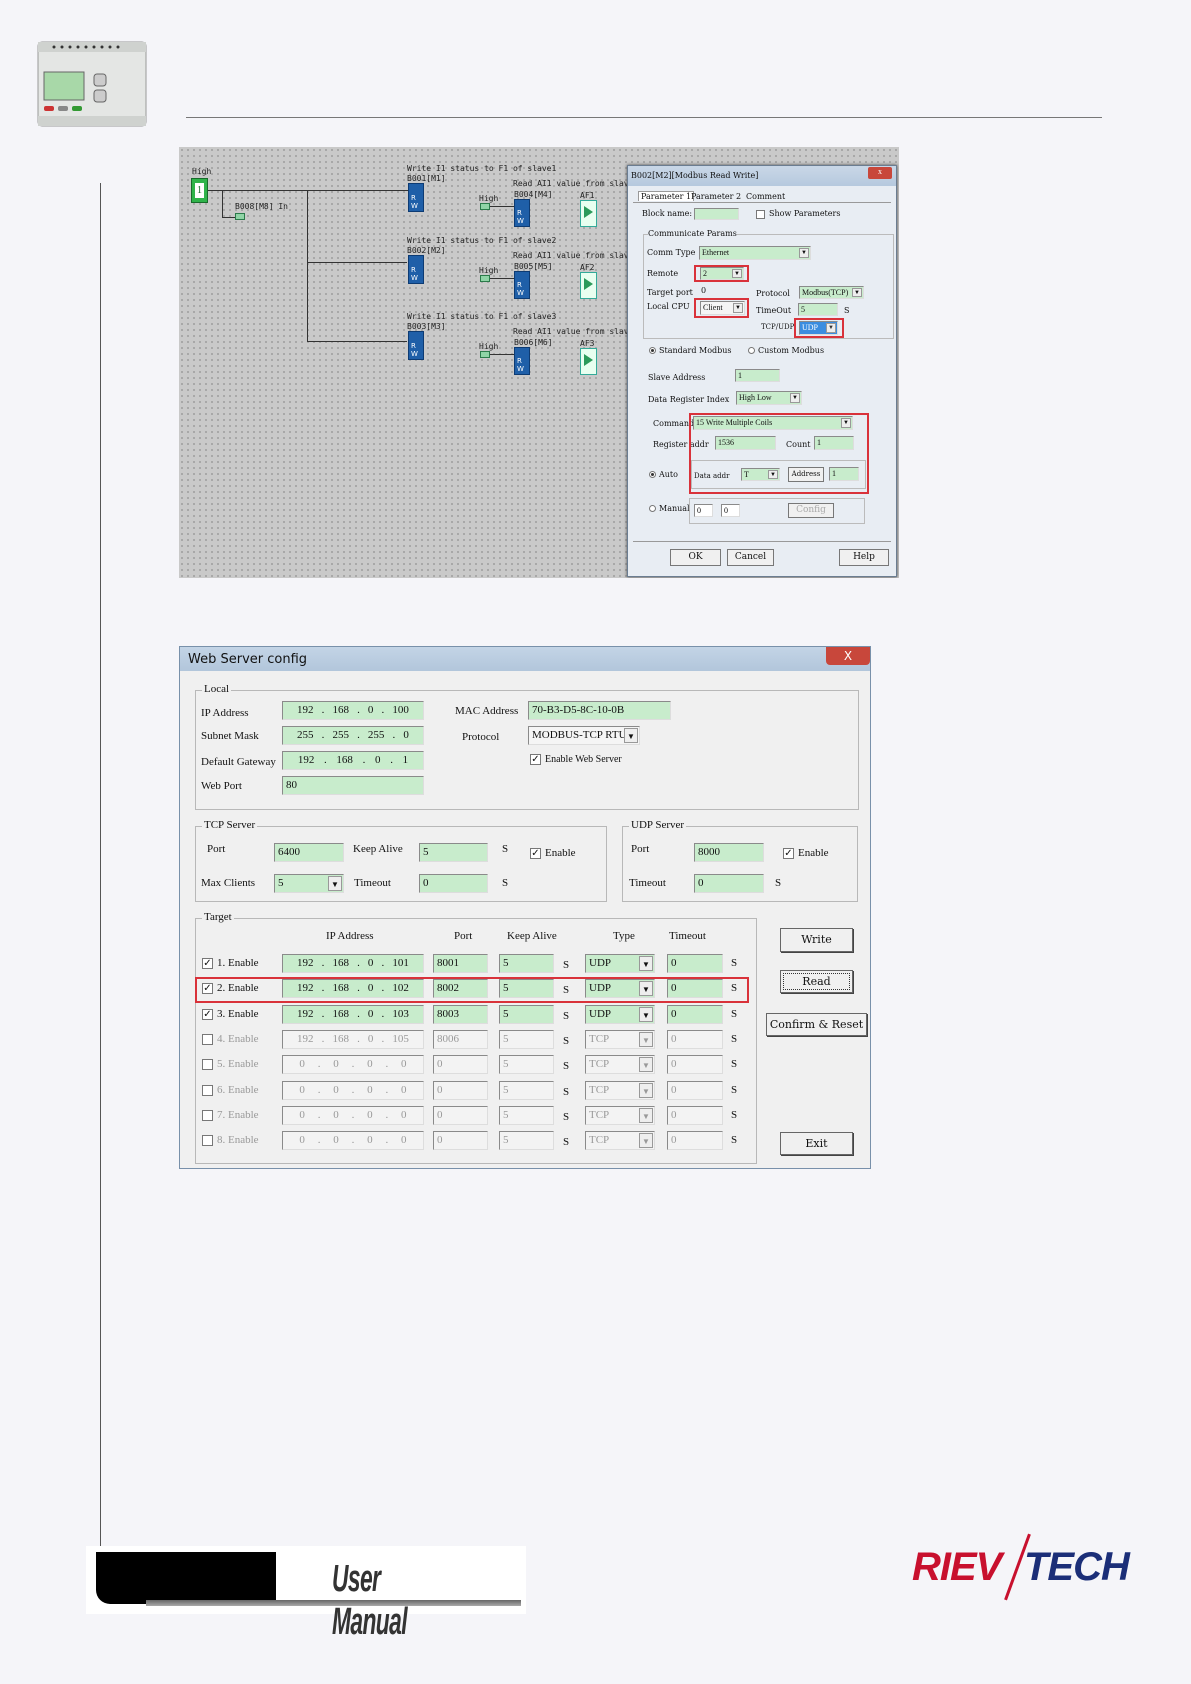  I want to click on udp-timeout-input: 0, so click(729, 883).